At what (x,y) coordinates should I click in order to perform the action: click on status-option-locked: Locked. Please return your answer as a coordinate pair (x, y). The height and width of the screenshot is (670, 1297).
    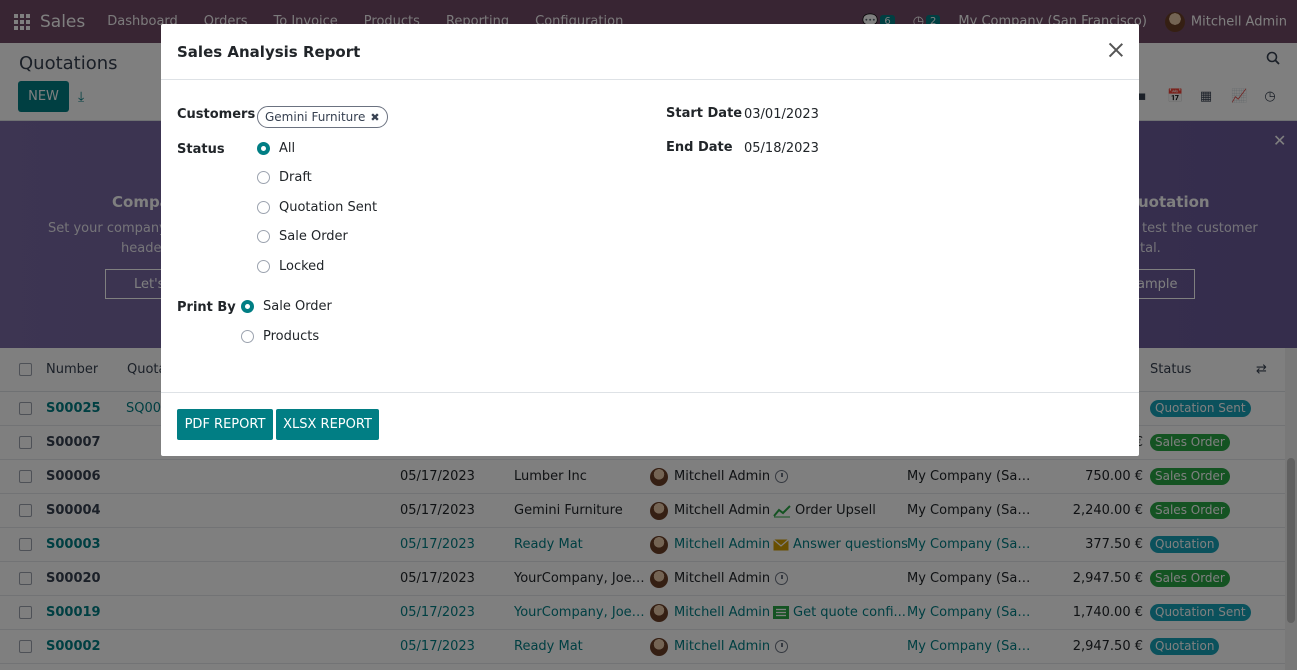
    Looking at the image, I should click on (290, 266).